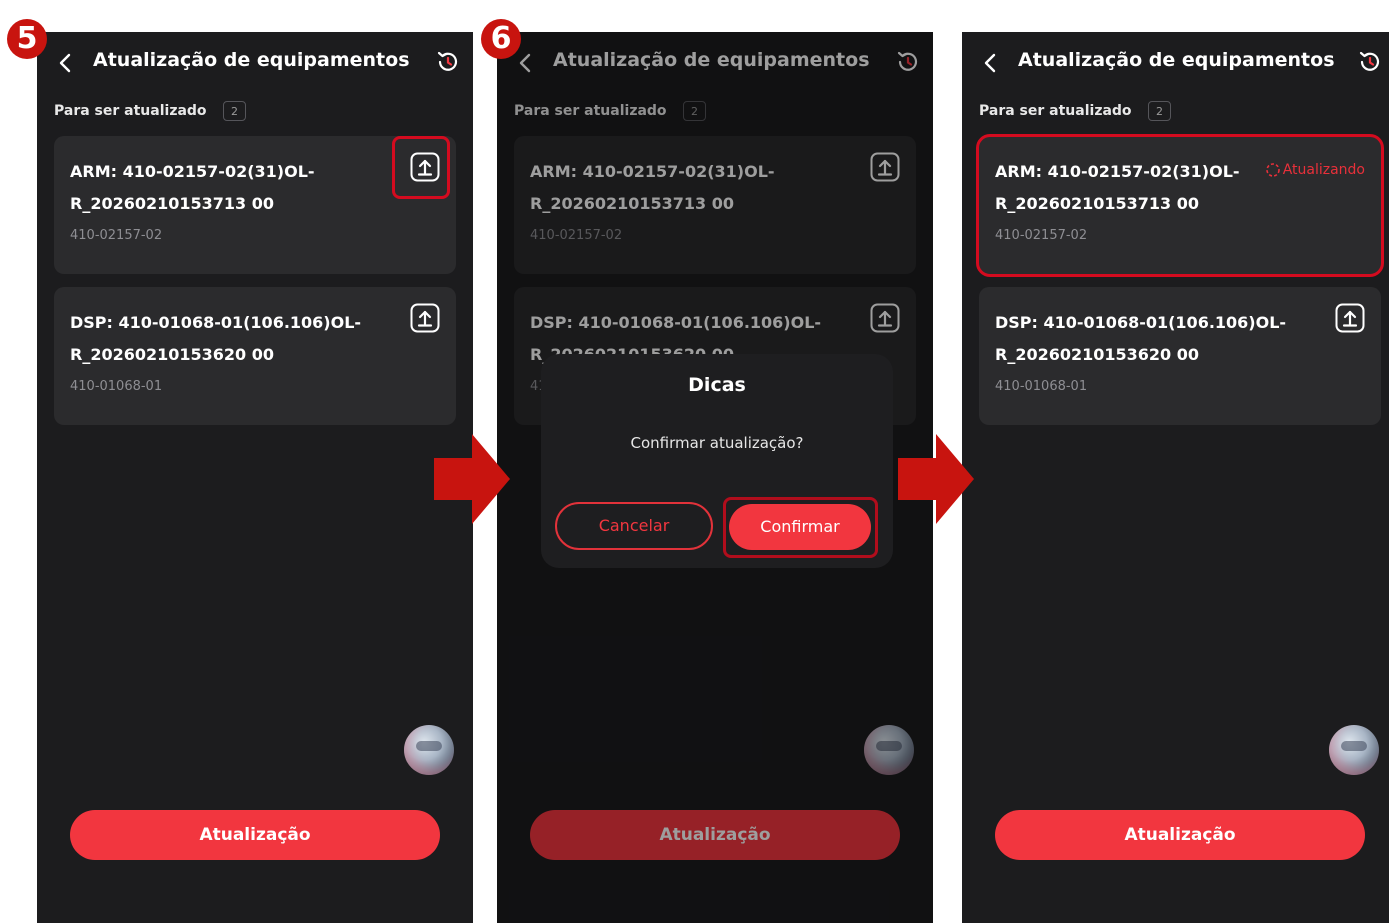 This screenshot has height=923, width=1389. Describe the element at coordinates (27, 39) in the screenshot. I see `step-badge: 5` at that location.